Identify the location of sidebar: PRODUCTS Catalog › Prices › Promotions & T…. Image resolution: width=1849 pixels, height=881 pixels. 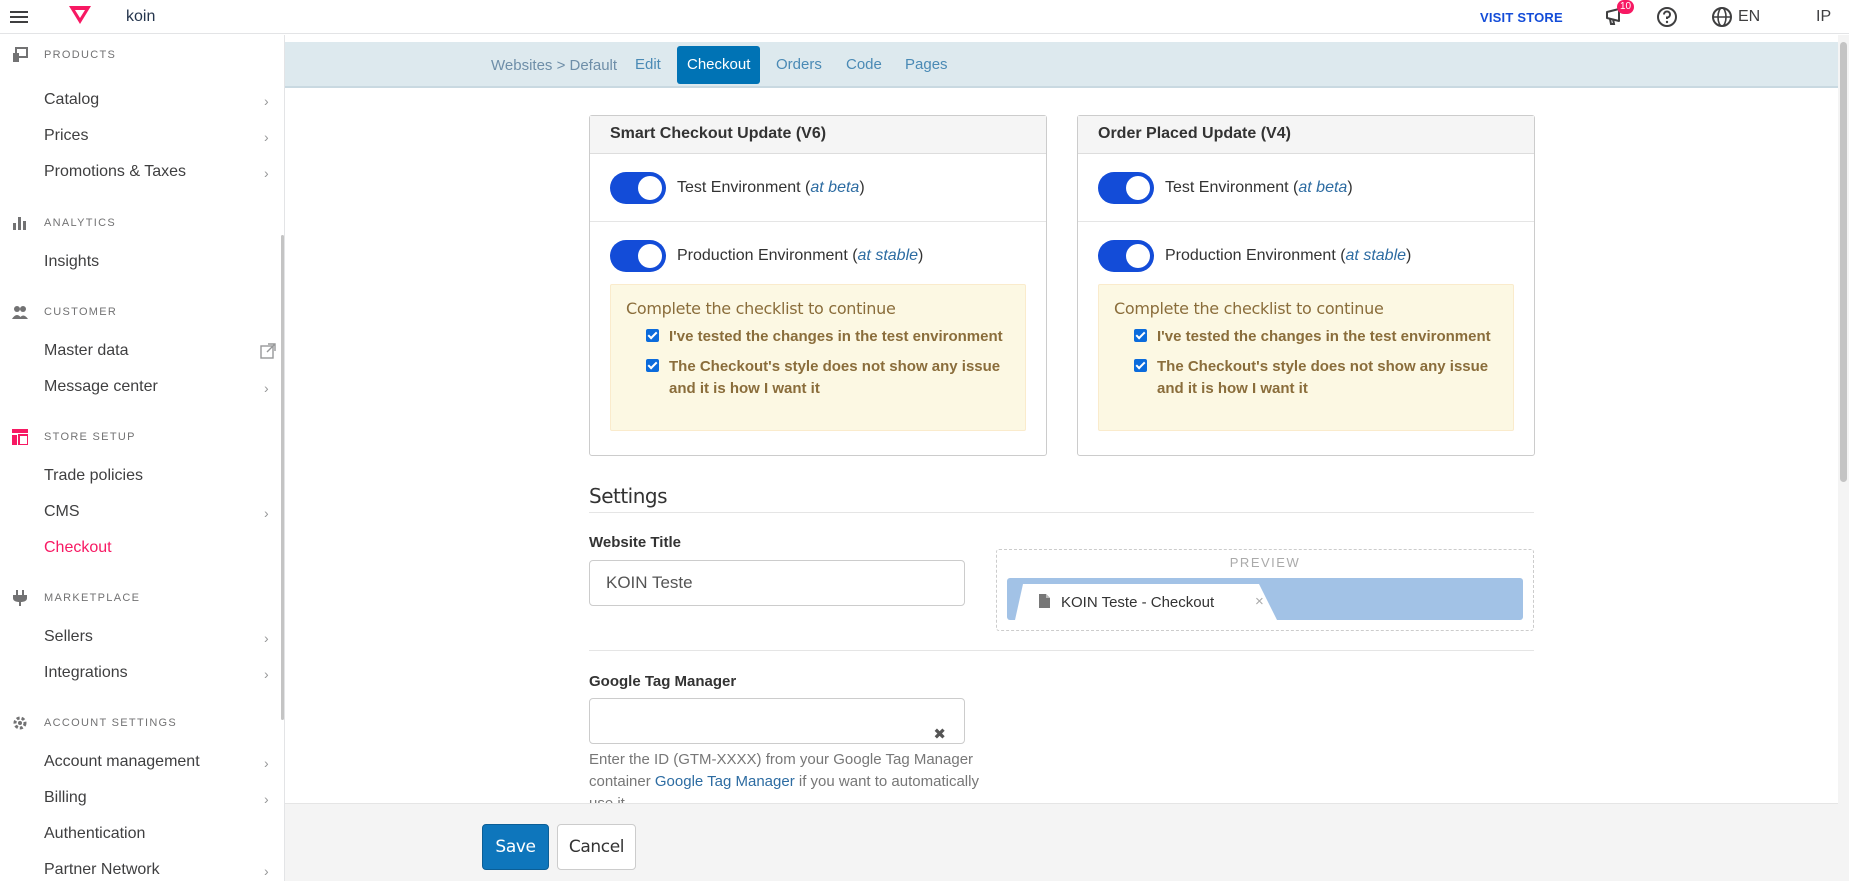
(142, 458).